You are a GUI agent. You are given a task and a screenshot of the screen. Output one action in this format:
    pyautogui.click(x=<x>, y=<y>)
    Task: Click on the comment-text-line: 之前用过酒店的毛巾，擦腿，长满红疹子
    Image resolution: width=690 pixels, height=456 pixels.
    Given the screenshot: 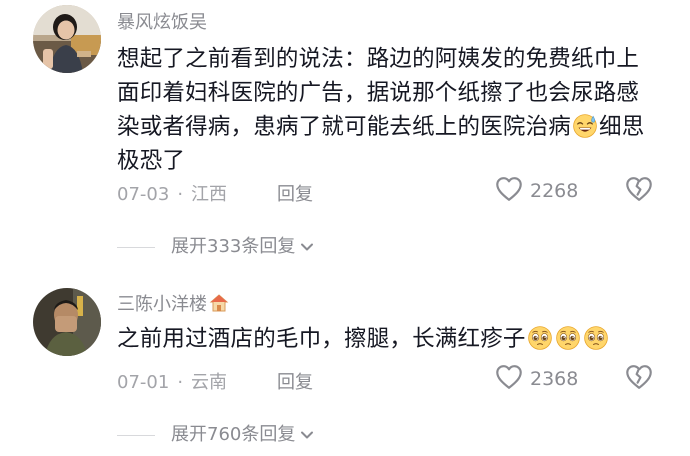 What is the action you would take?
    pyautogui.click(x=391, y=339)
    